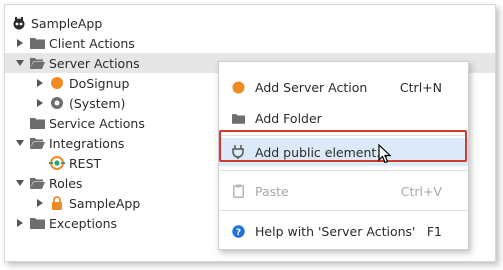  Describe the element at coordinates (66, 183) in the screenshot. I see `tree-item-label: Roles` at that location.